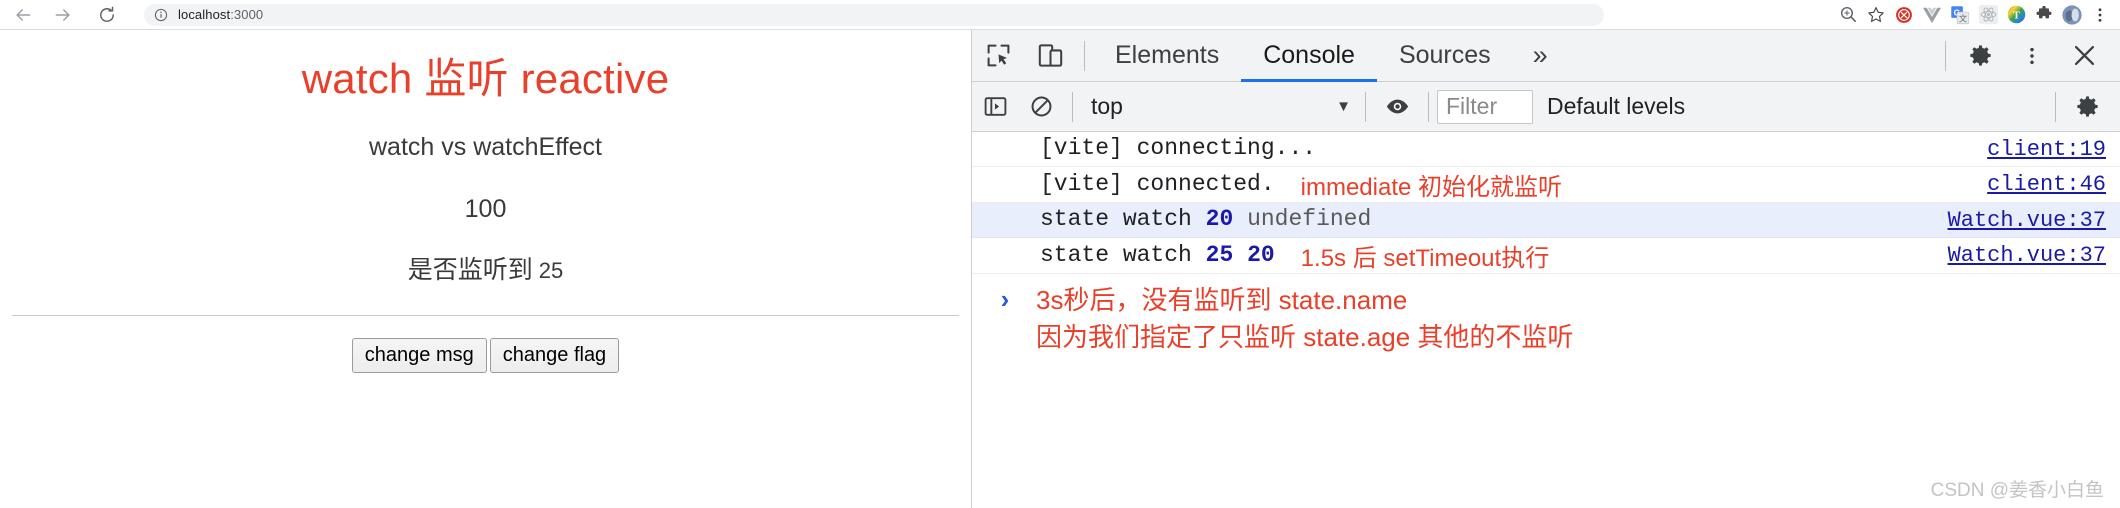 The width and height of the screenshot is (2120, 508). Describe the element at coordinates (1425, 258) in the screenshot. I see `message-annotation: 1.5s 后 setTimeout执行` at that location.